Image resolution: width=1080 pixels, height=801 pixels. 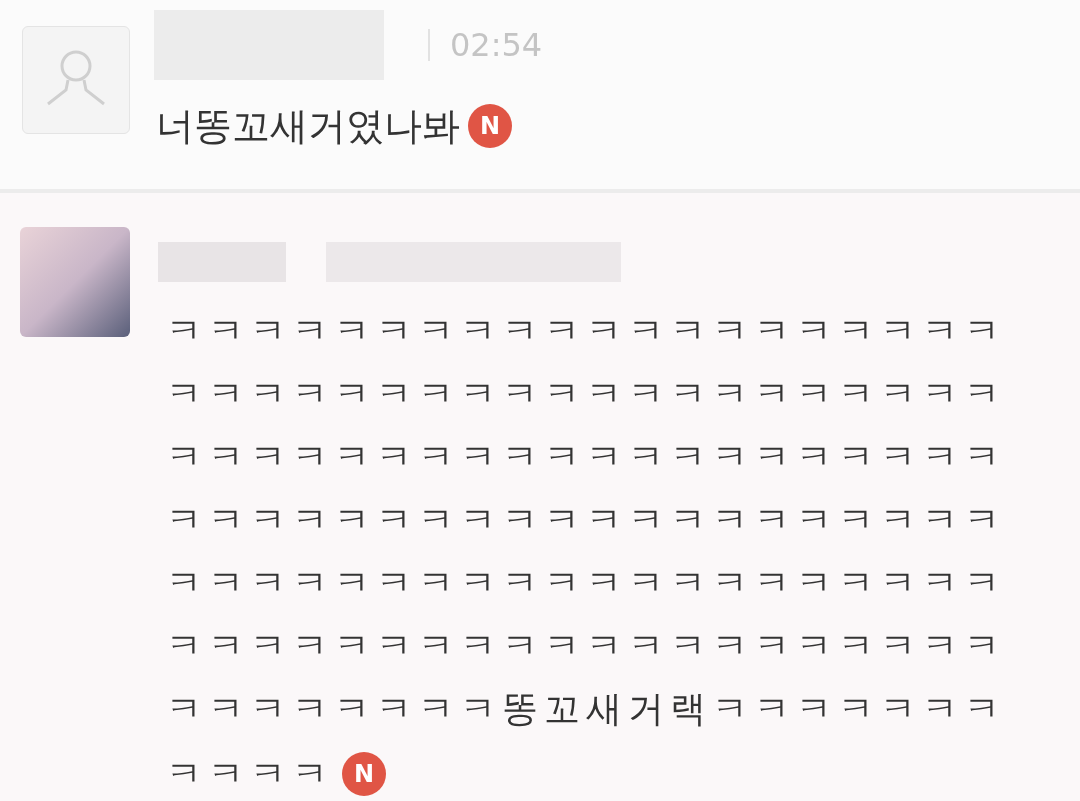 I want to click on comment-text: ㅋㅋㅋㅋㅋㅋㅋㅋ똥꼬새거랙ㅋㅋㅋㅋㅋㅋㅋ, so click(x=586, y=709).